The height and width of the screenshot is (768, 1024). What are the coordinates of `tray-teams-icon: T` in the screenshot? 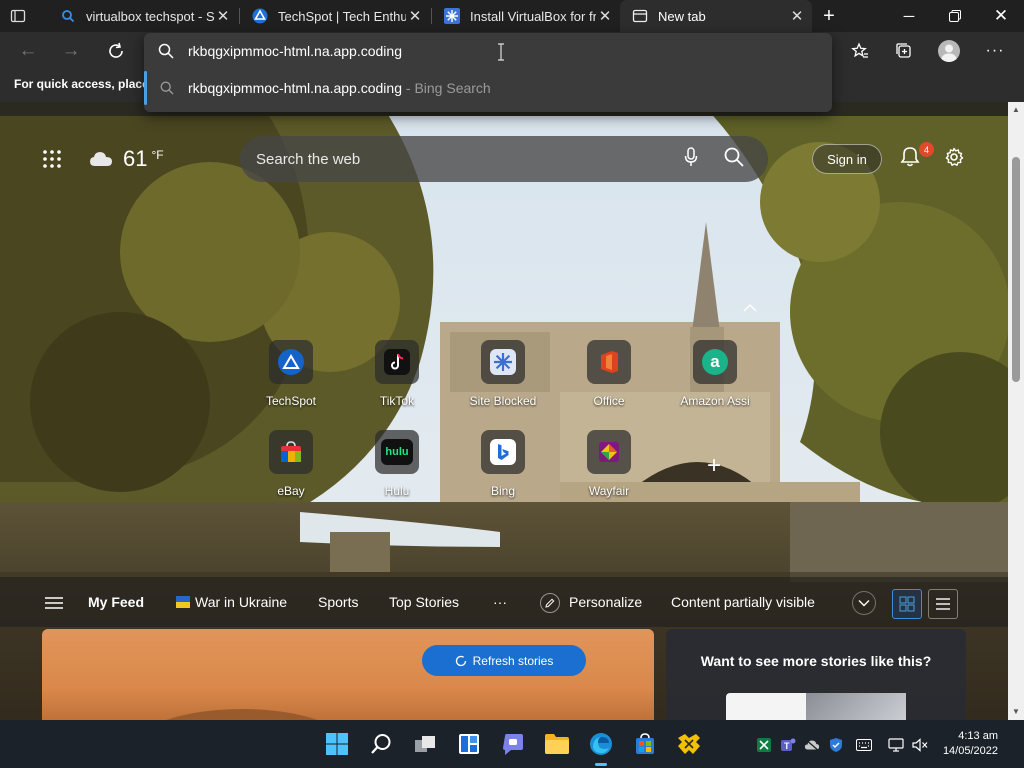 It's located at (788, 745).